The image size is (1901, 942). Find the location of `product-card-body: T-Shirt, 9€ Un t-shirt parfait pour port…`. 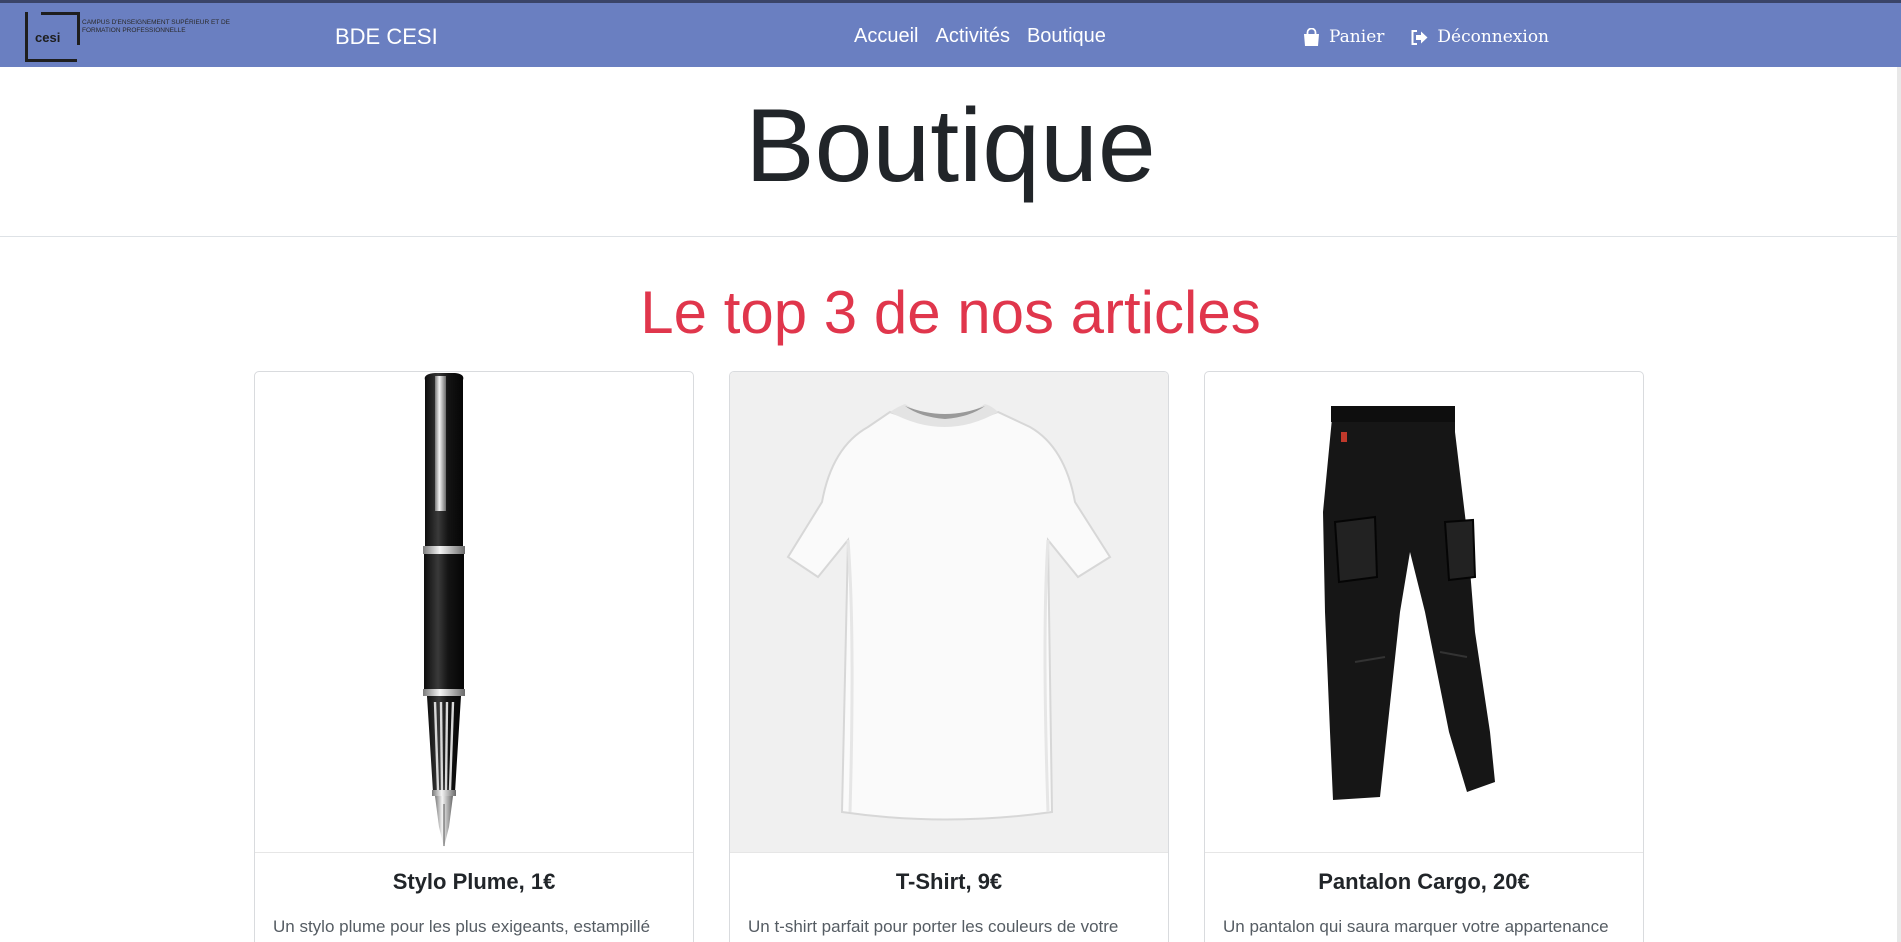

product-card-body: T-Shirt, 9€ Un t-shirt parfait pour port… is located at coordinates (949, 894).